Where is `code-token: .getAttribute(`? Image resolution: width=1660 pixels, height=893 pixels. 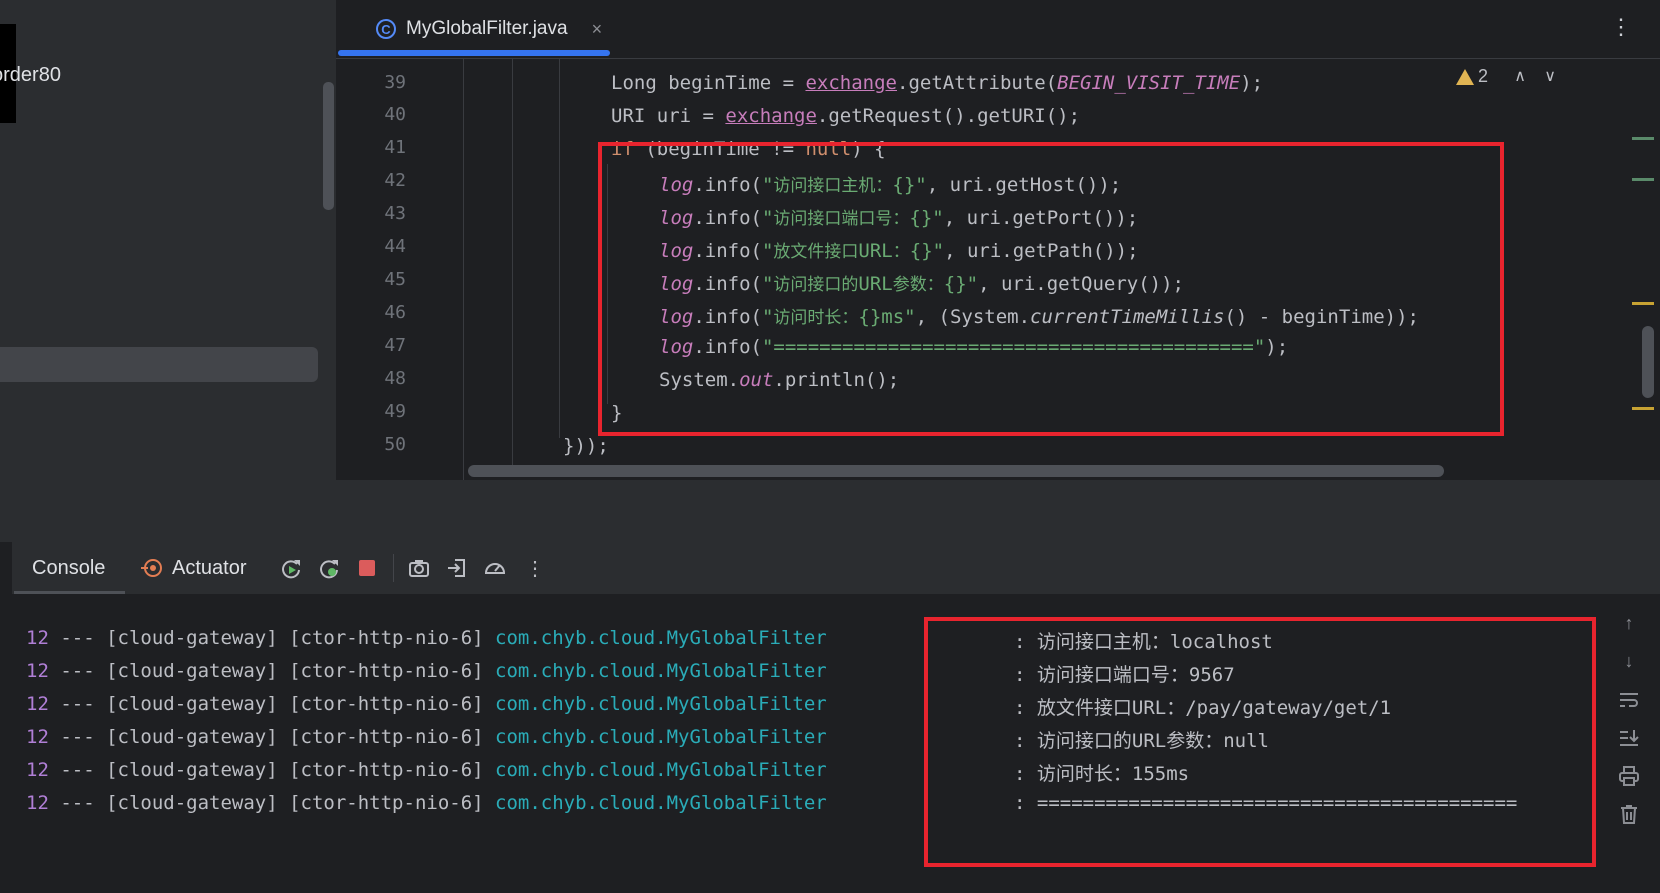 code-token: .getAttribute( is located at coordinates (977, 83).